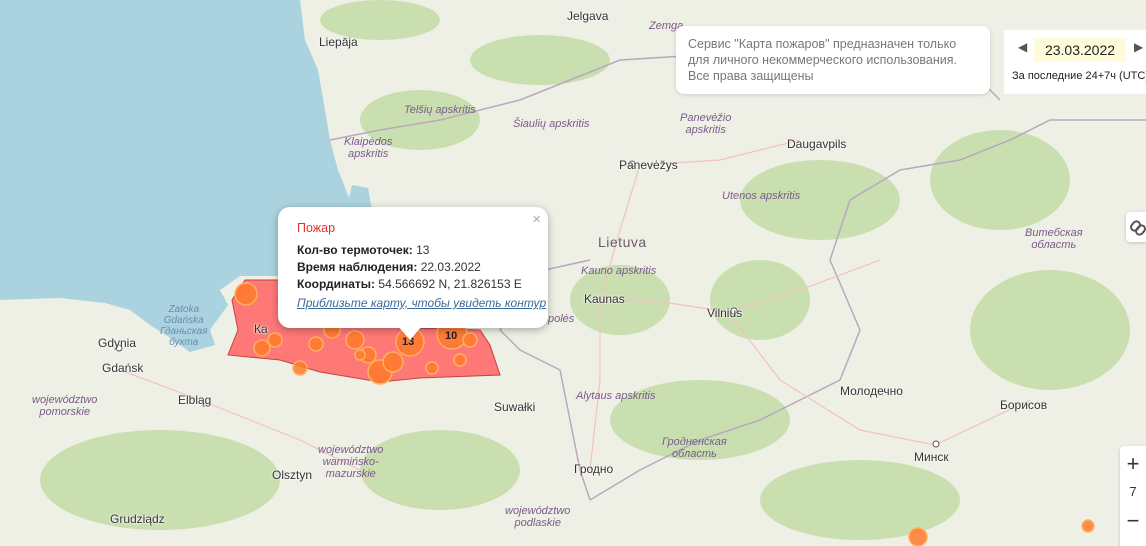 This screenshot has width=1146, height=546. What do you see at coordinates (184, 326) in the screenshot?
I see `map-label-gulf: Zatoka Gdańska Гданьская бухта` at bounding box center [184, 326].